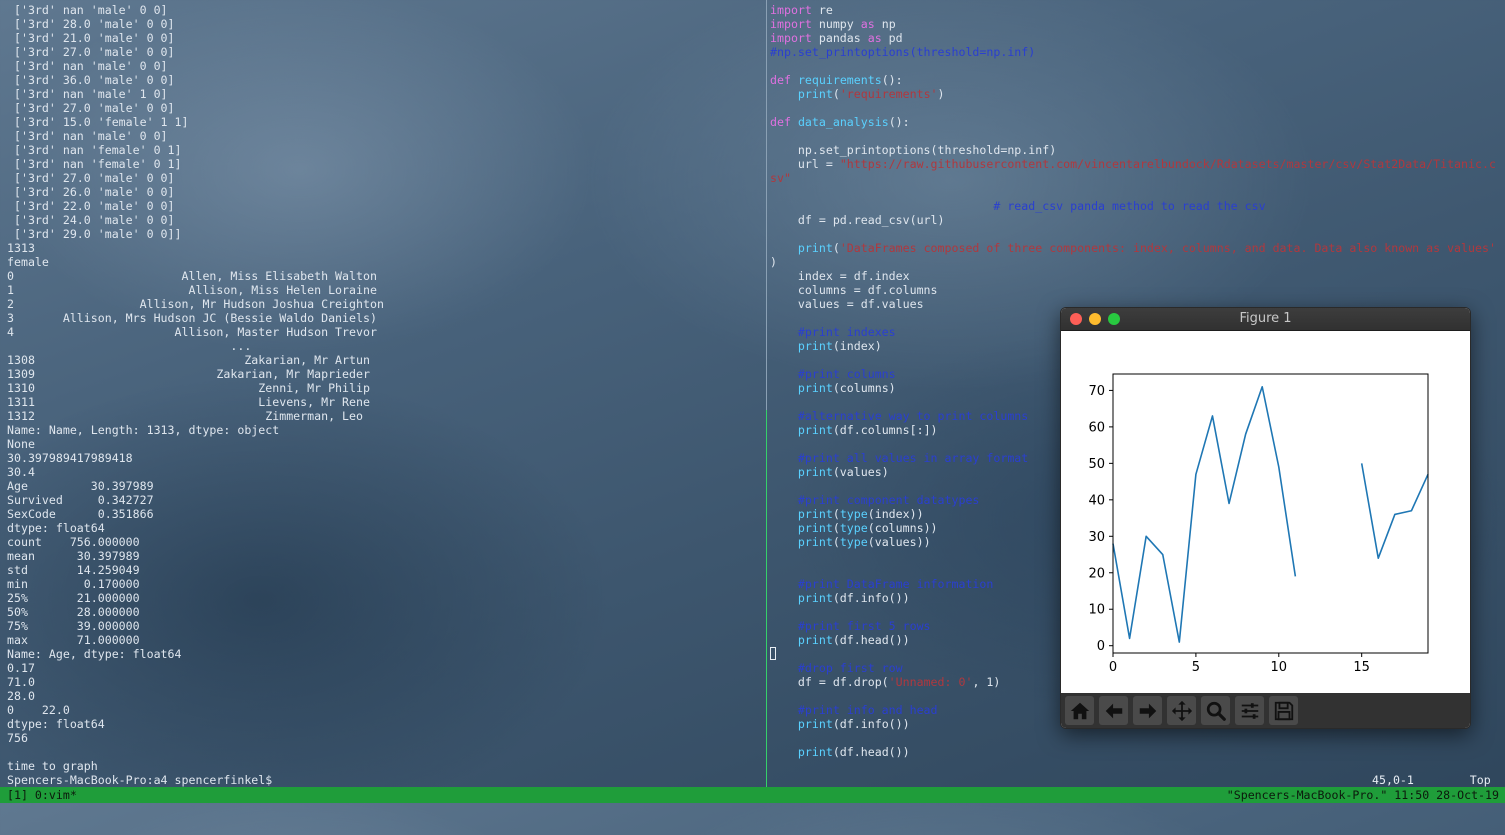 This screenshot has width=1505, height=835. I want to click on code-token: #np.set_printoptions(threshold=np.inf), so click(902, 52).